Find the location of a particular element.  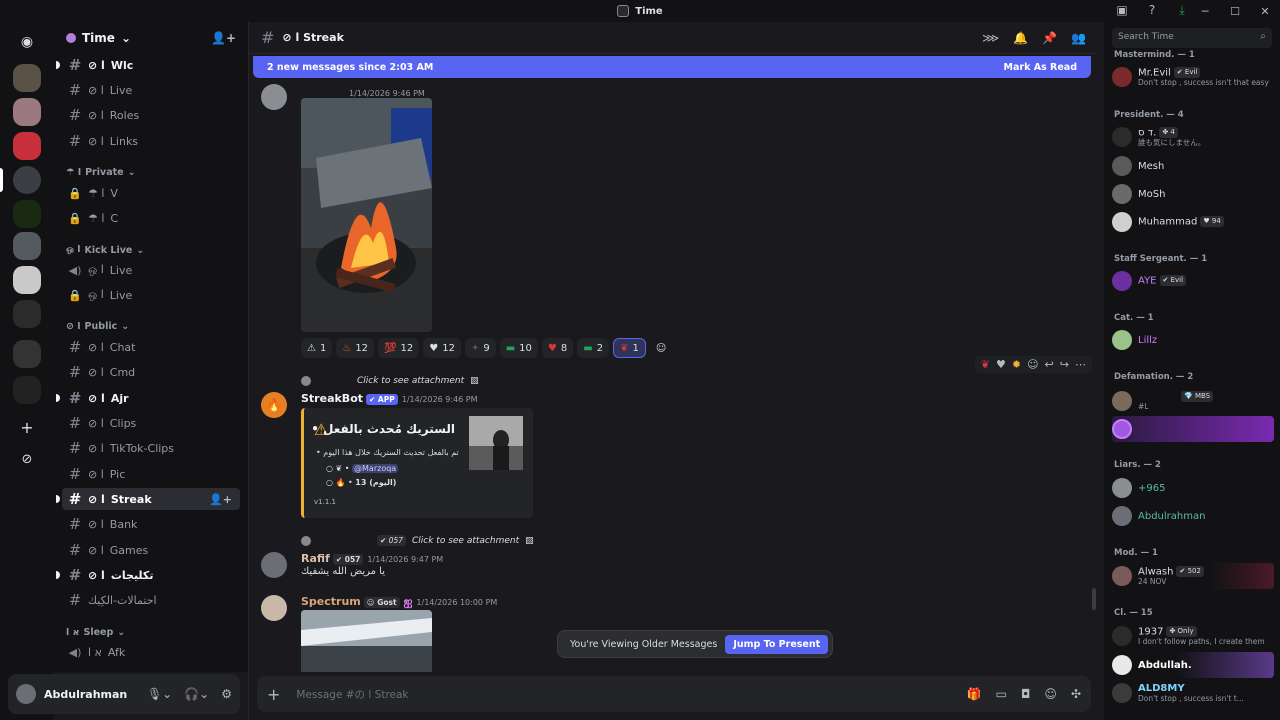

channel-takhleefat: # ⊘ ا تكليجات is located at coordinates (148, 575).